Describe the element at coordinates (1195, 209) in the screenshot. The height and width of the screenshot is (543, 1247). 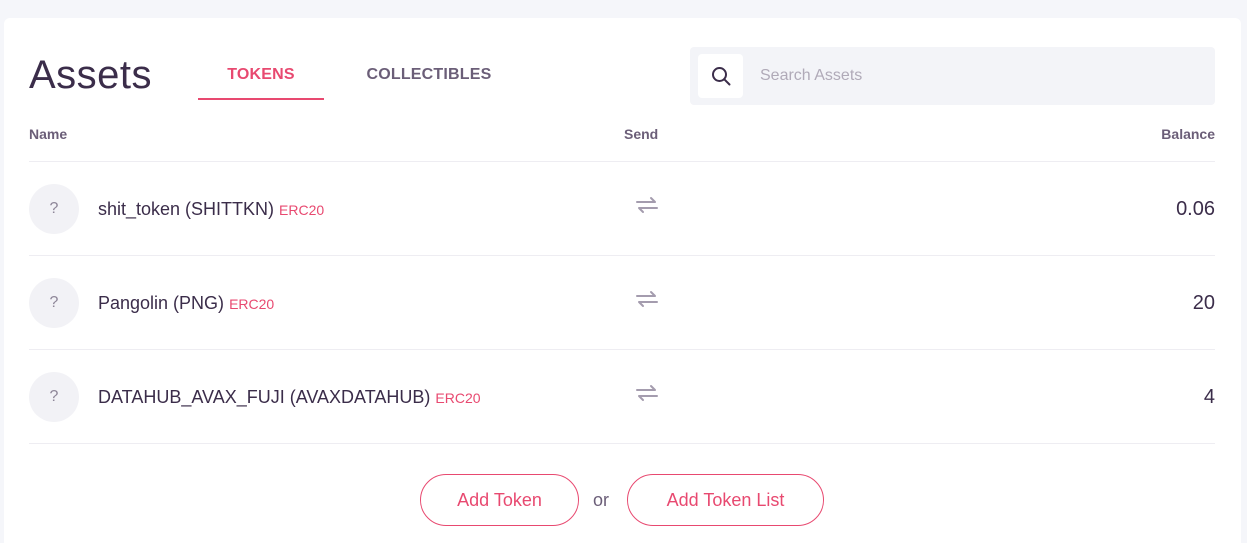
I see `token-balance: 0.06` at that location.